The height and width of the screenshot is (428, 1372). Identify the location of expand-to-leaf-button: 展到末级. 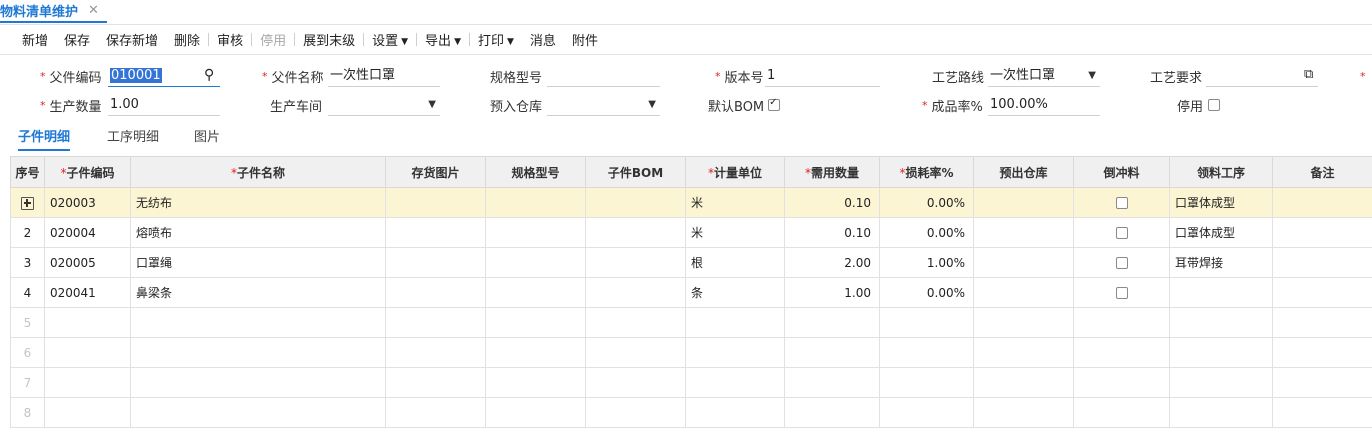
(329, 39).